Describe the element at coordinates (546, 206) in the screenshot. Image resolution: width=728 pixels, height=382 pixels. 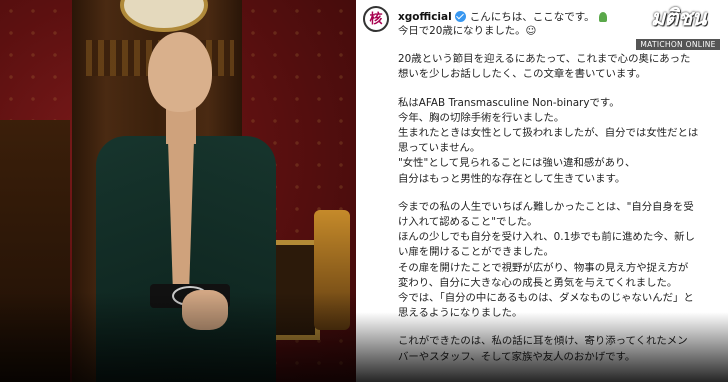
I see `caption-line: 今までの私の人生でいちばん難しかったことは、"自分自身を受` at that location.